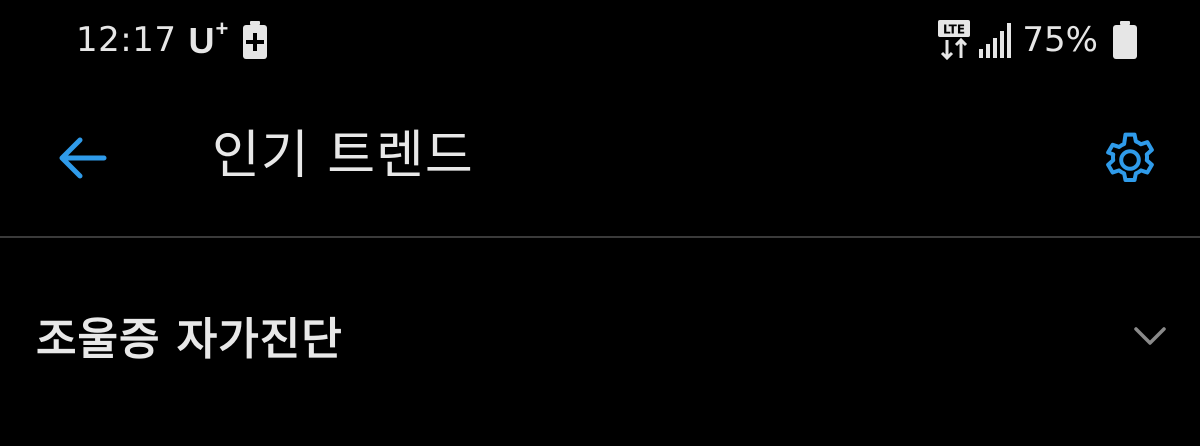  What do you see at coordinates (343, 156) in the screenshot?
I see `page-title: 인기 트렌드` at bounding box center [343, 156].